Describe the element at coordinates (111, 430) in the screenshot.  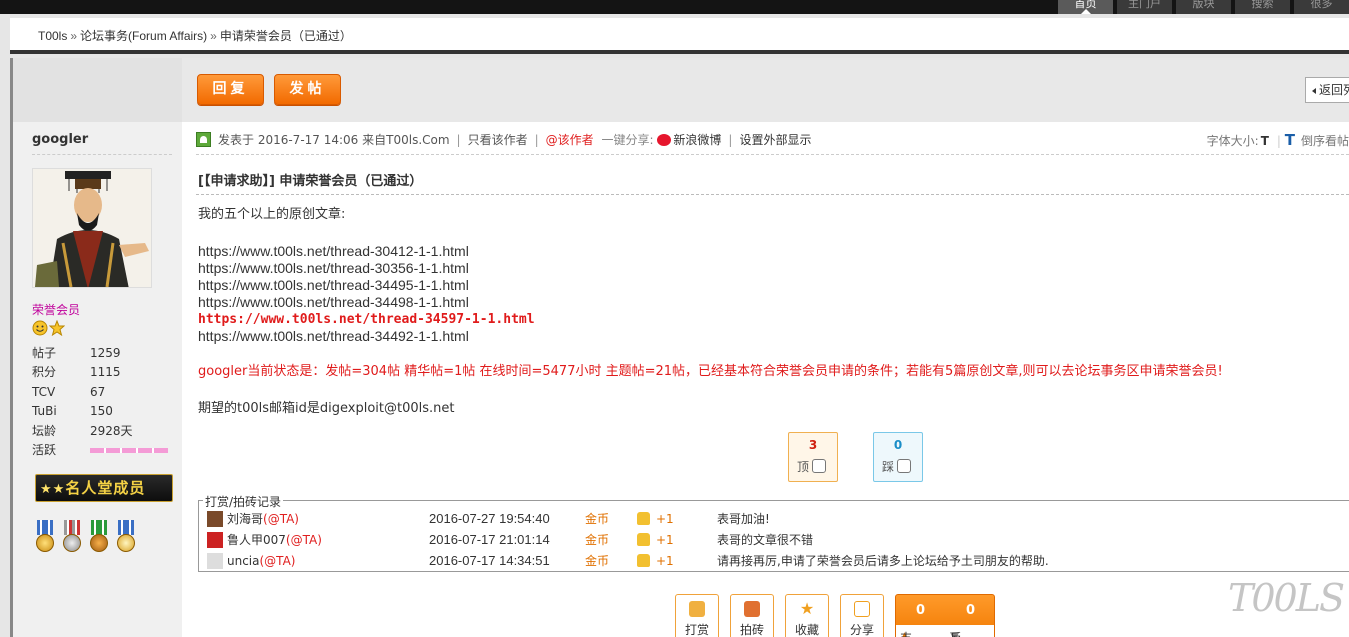
I see `stat-value: 2928天` at that location.